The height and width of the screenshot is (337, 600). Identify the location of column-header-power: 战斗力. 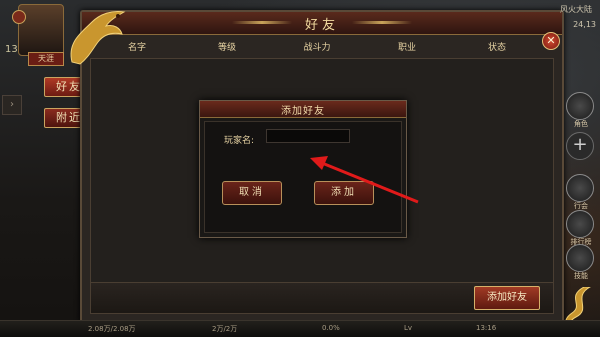
(317, 48).